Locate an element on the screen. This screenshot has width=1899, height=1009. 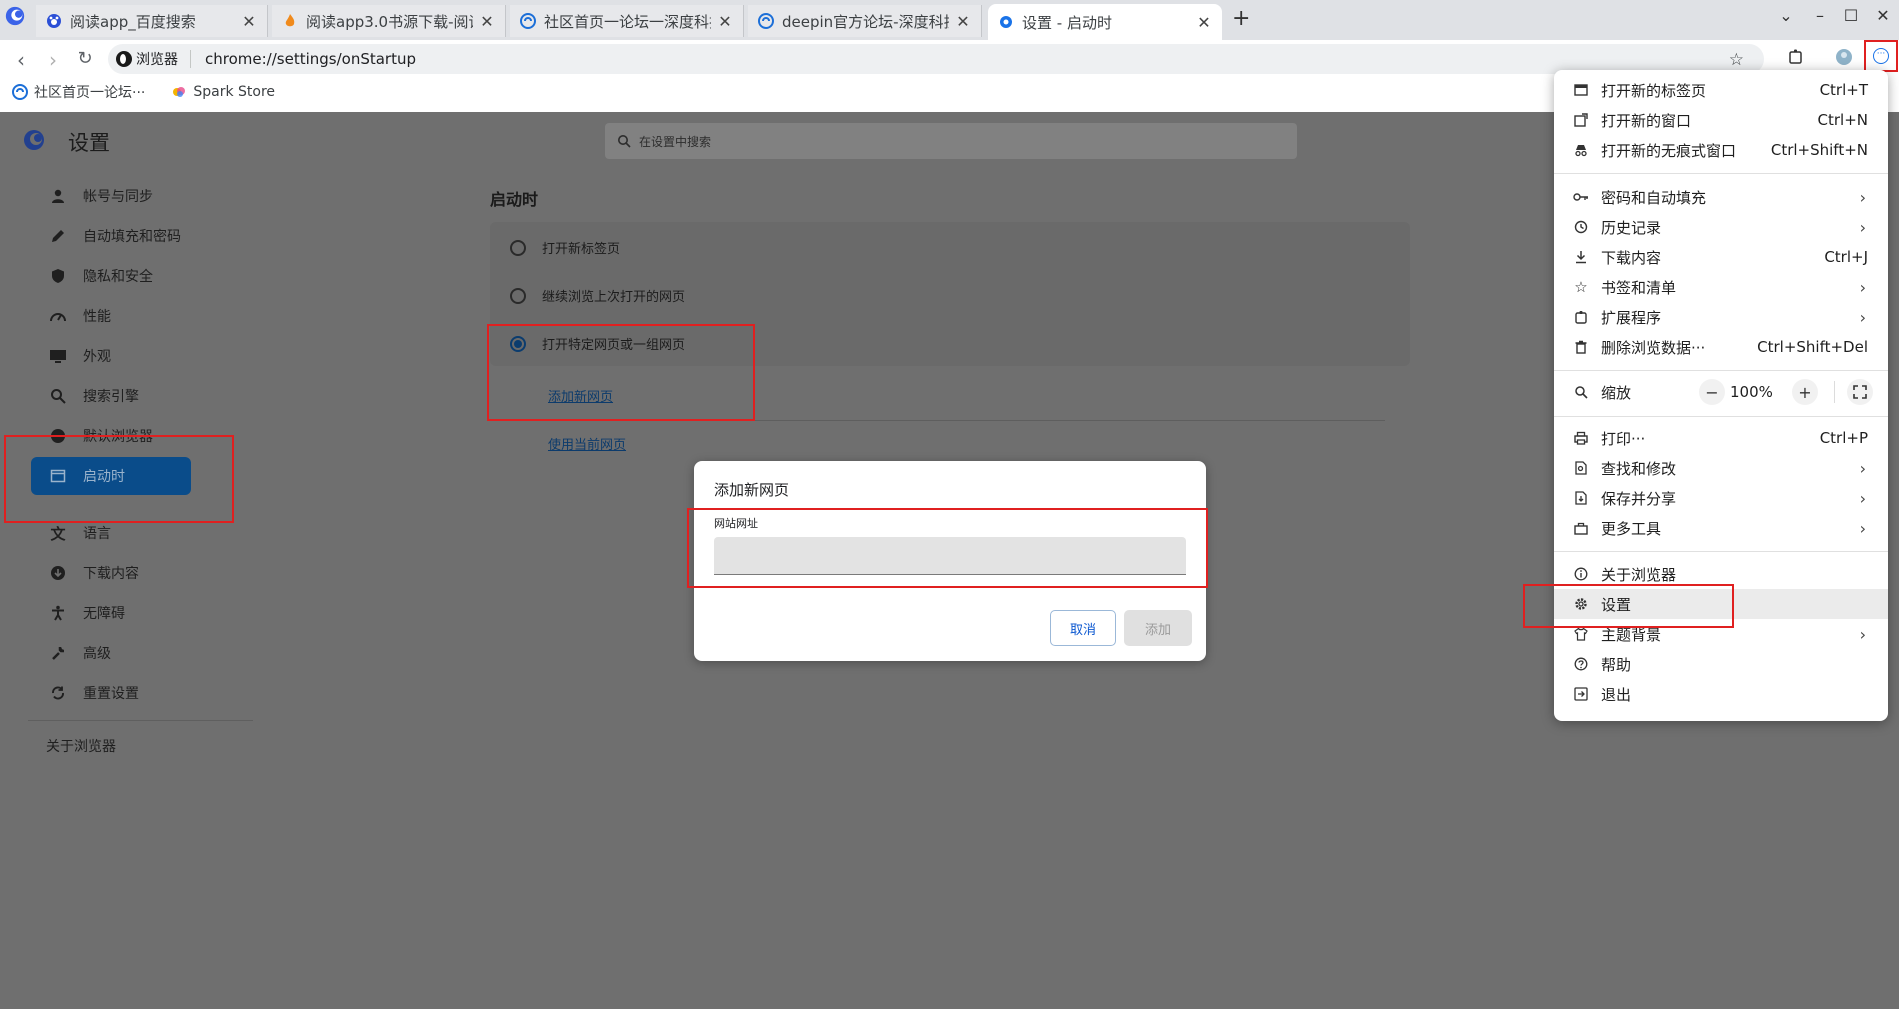
browser-logo-icon is located at coordinates (15, 16).